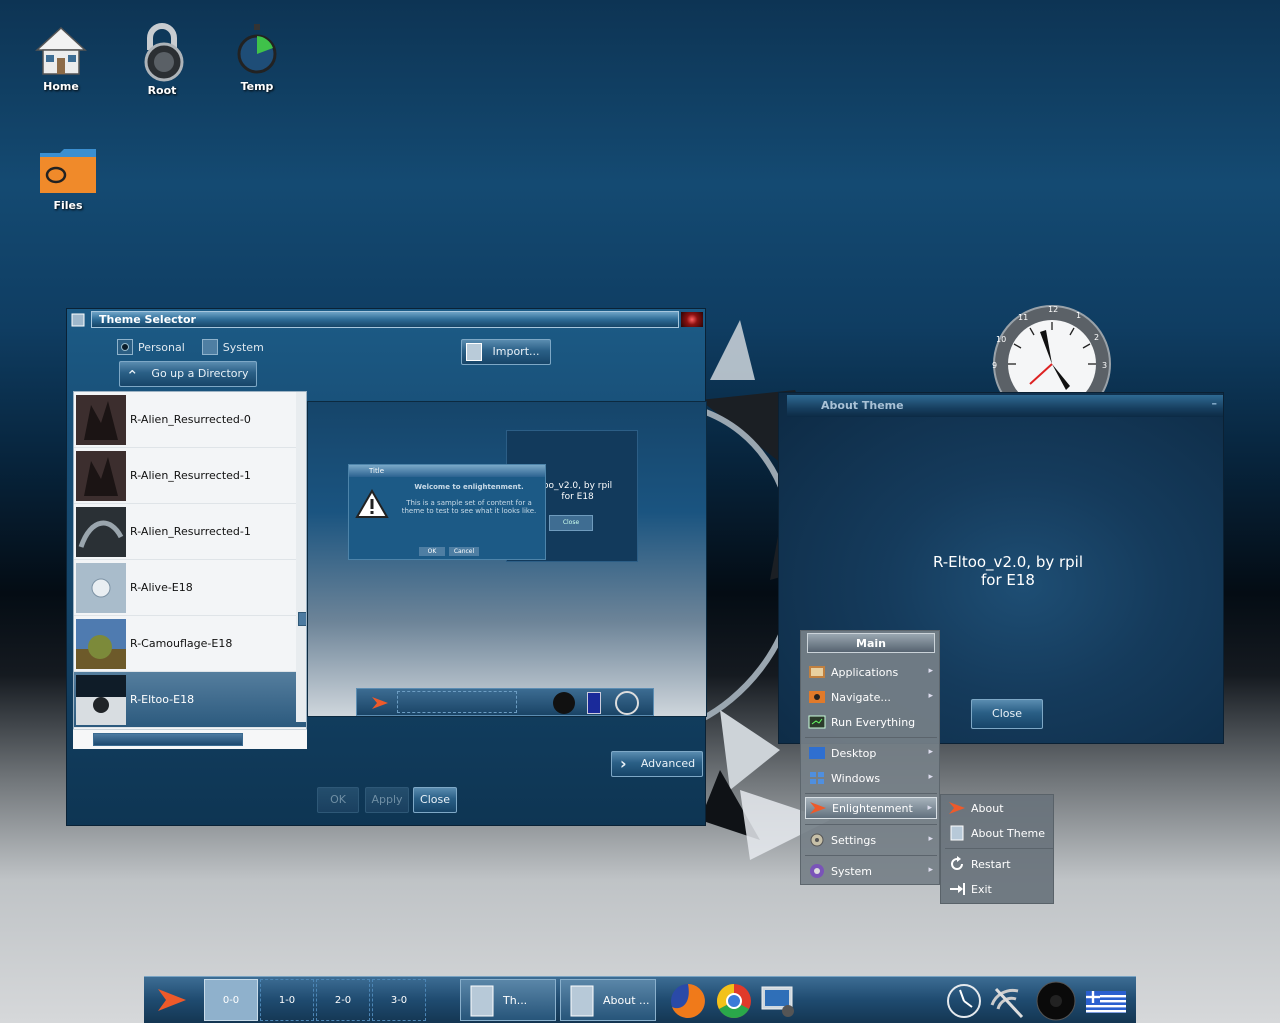  What do you see at coordinates (301, 557) in the screenshot?
I see `list-vertical-scrollbar` at bounding box center [301, 557].